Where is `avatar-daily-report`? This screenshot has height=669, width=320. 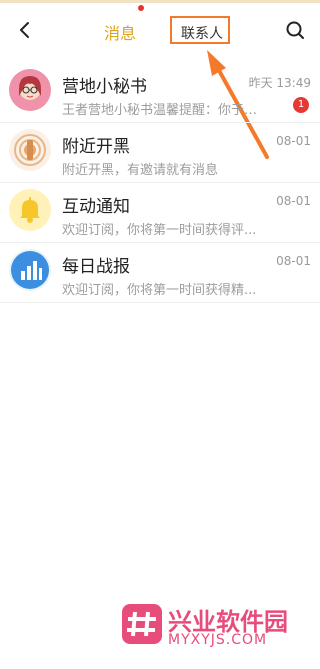
avatar-daily-report is located at coordinates (30, 270).